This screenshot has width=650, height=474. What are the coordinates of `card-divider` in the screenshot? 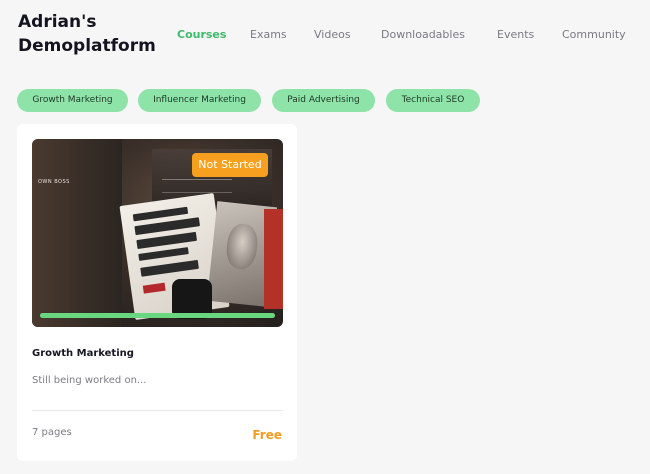 It's located at (157, 410).